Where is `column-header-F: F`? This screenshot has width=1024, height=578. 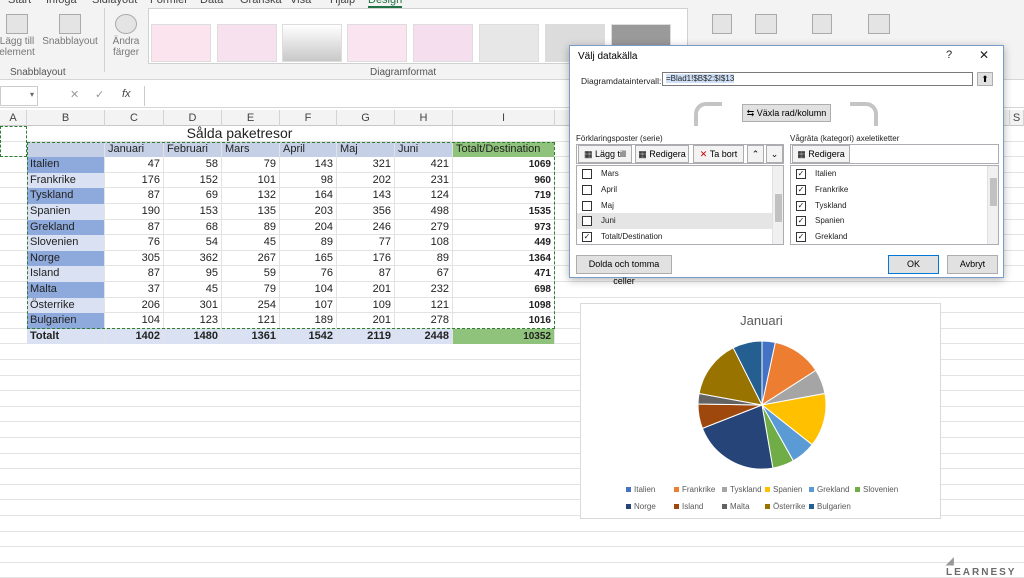
column-header-F: F is located at coordinates (308, 118).